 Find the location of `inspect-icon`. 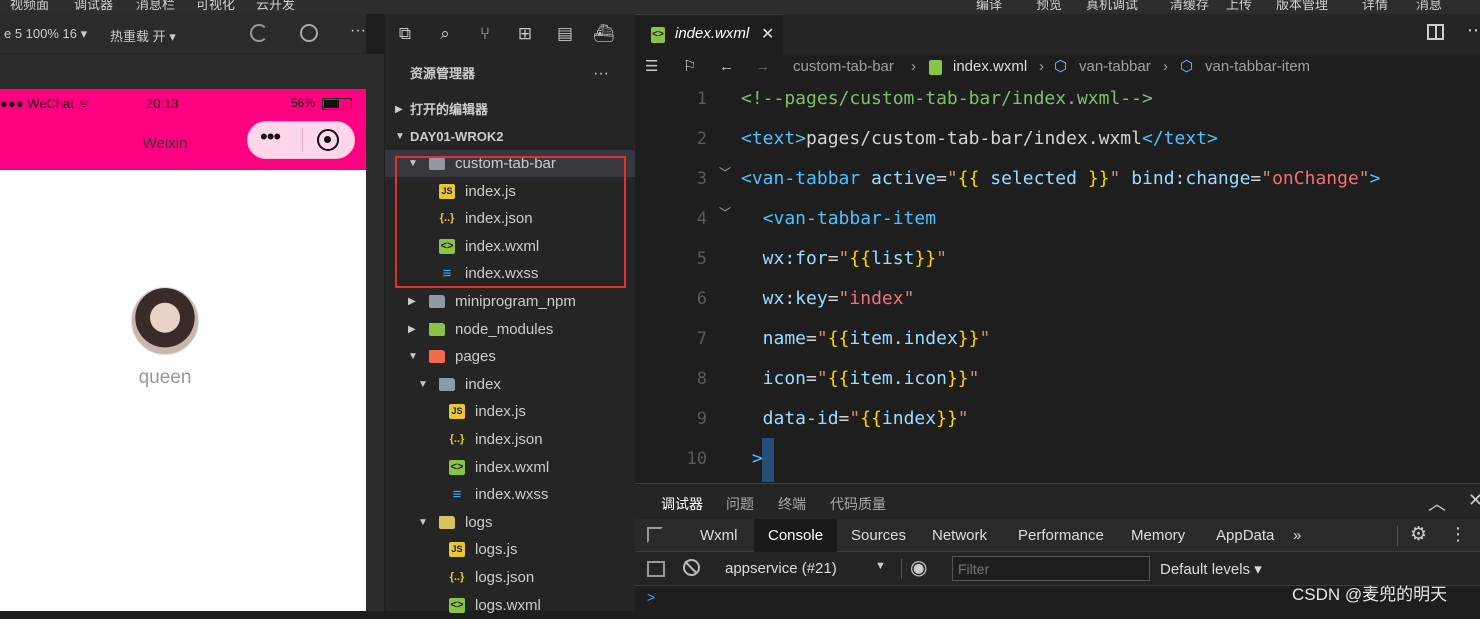

inspect-icon is located at coordinates (655, 535).